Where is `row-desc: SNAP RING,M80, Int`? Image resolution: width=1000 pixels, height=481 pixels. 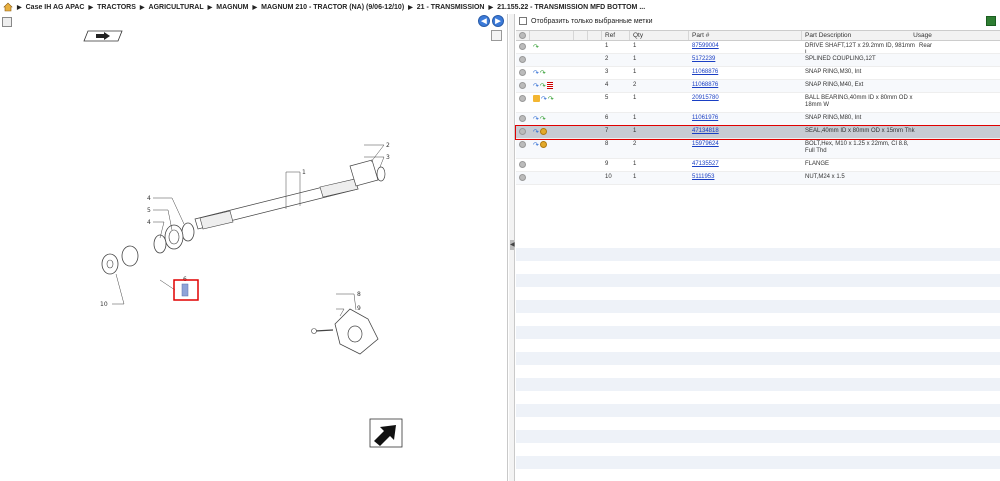 row-desc: SNAP RING,M80, Int is located at coordinates (833, 118).